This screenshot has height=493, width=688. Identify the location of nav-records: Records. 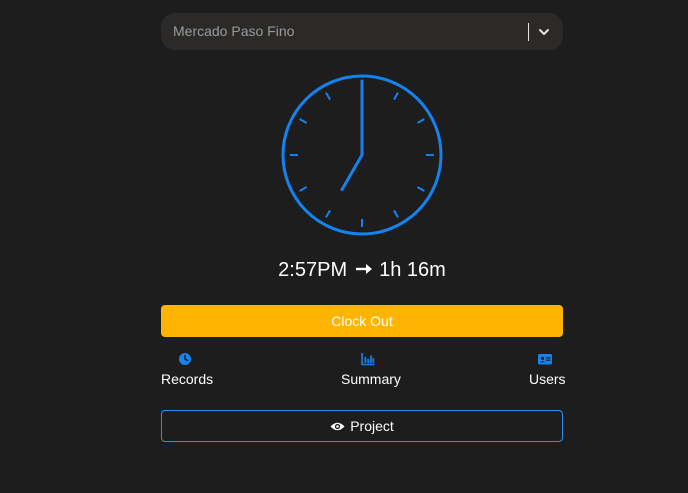
(191, 371).